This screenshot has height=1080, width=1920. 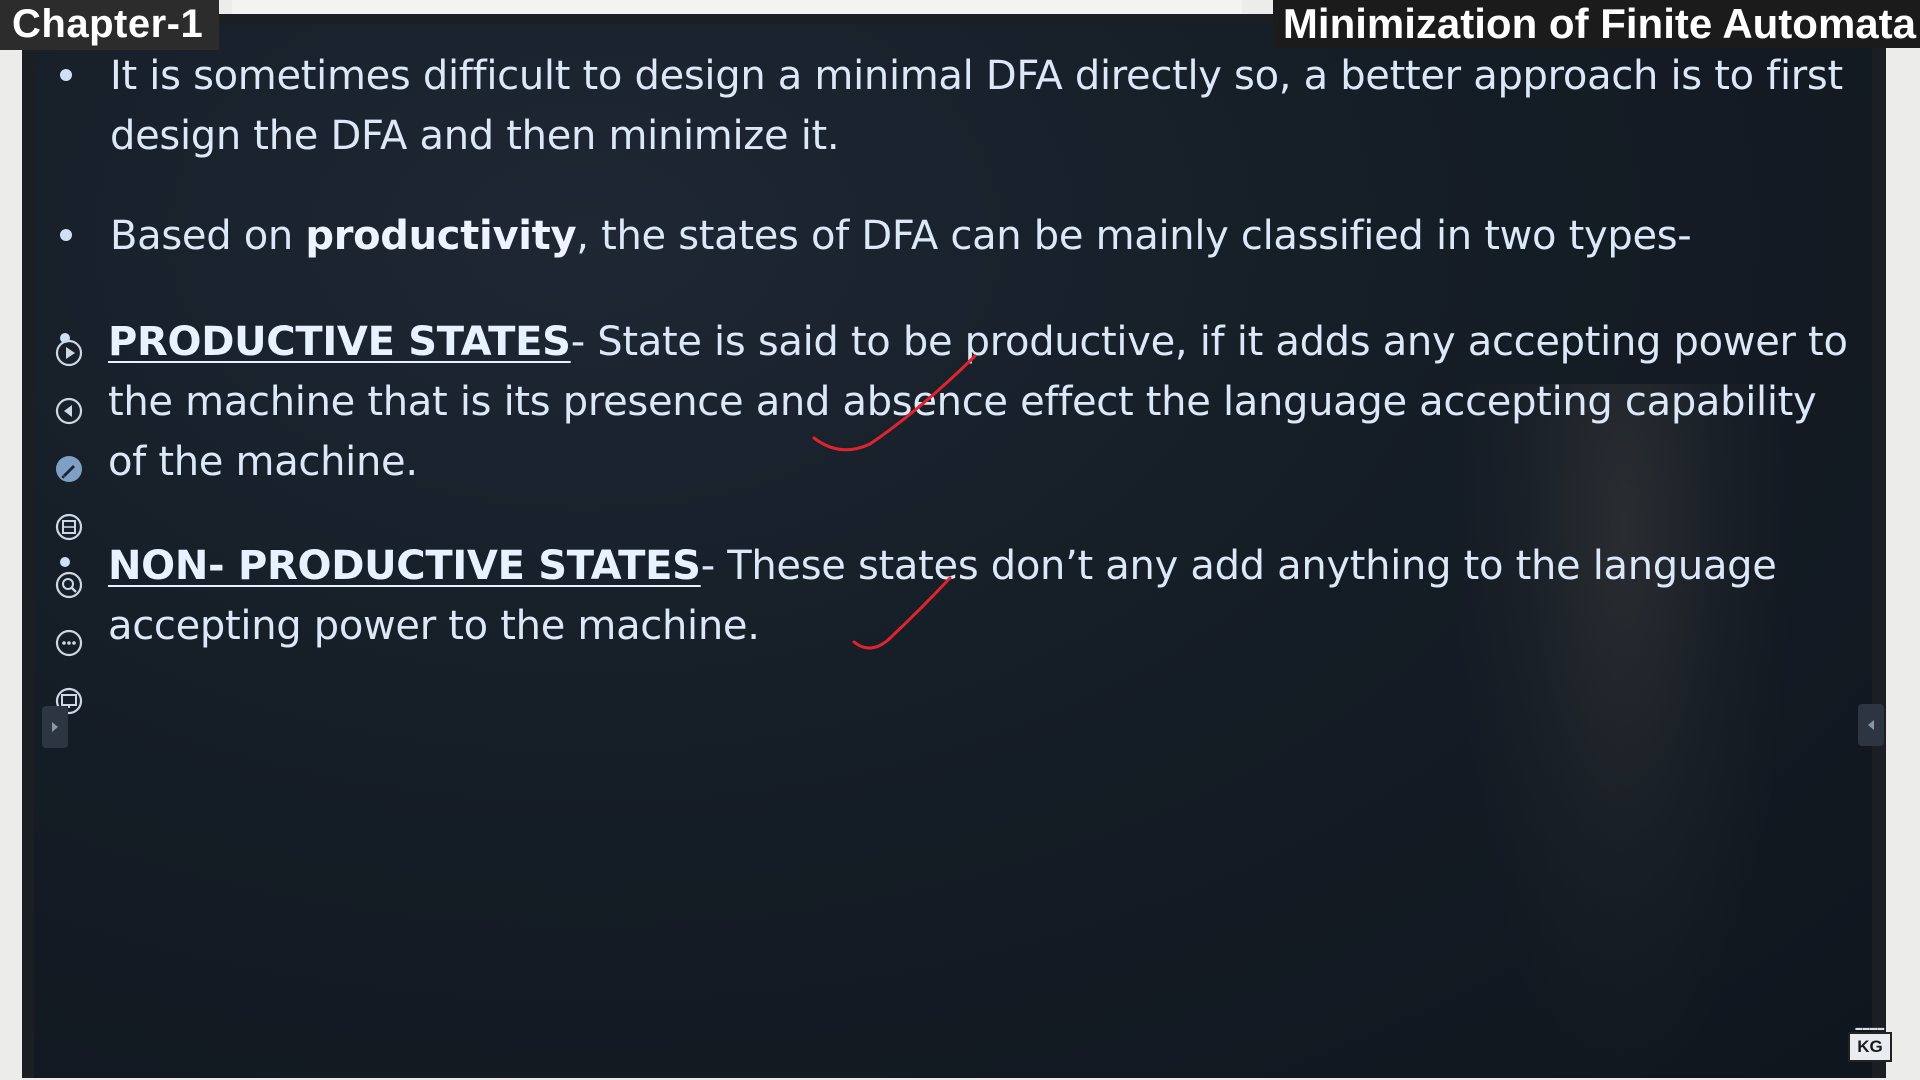 I want to click on presenter-reflection, so click(x=1624, y=731).